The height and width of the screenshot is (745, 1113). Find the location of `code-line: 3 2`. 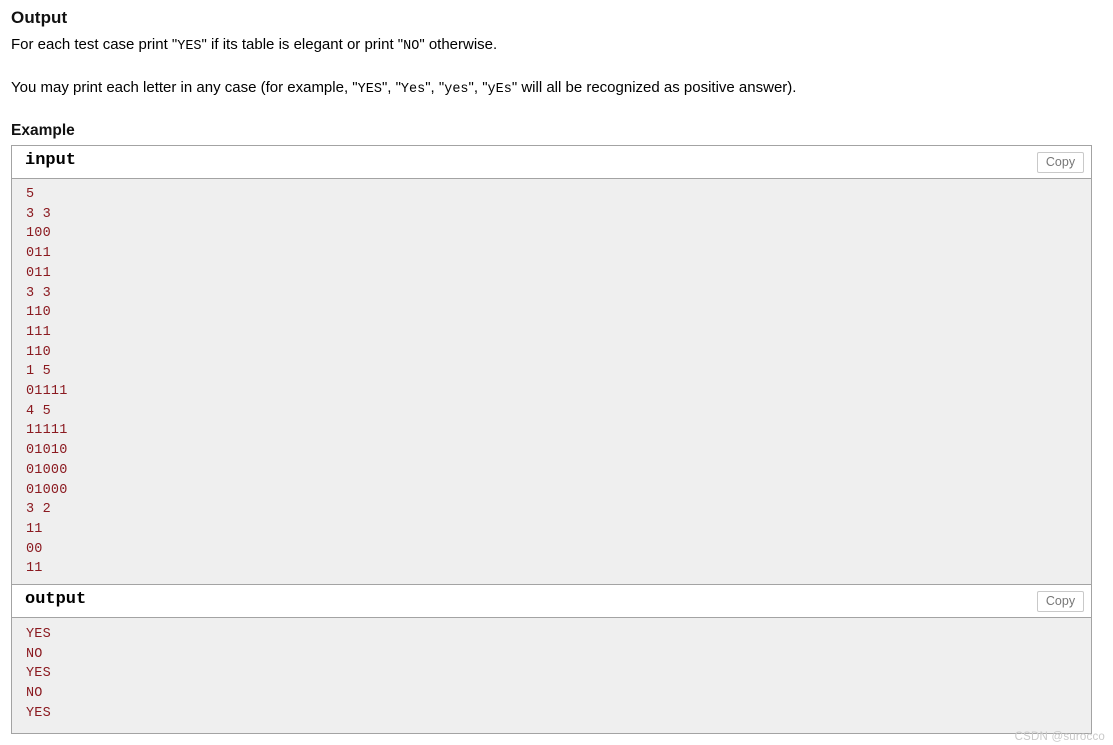

code-line: 3 2 is located at coordinates (38, 510).